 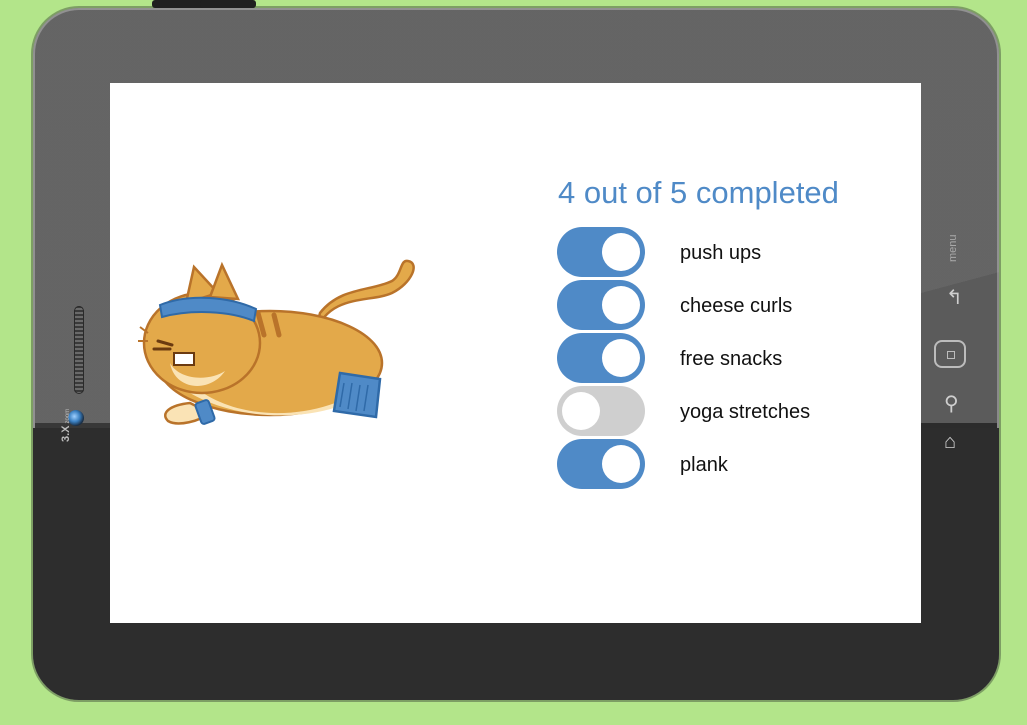 I want to click on task-label: push ups, so click(x=721, y=253).